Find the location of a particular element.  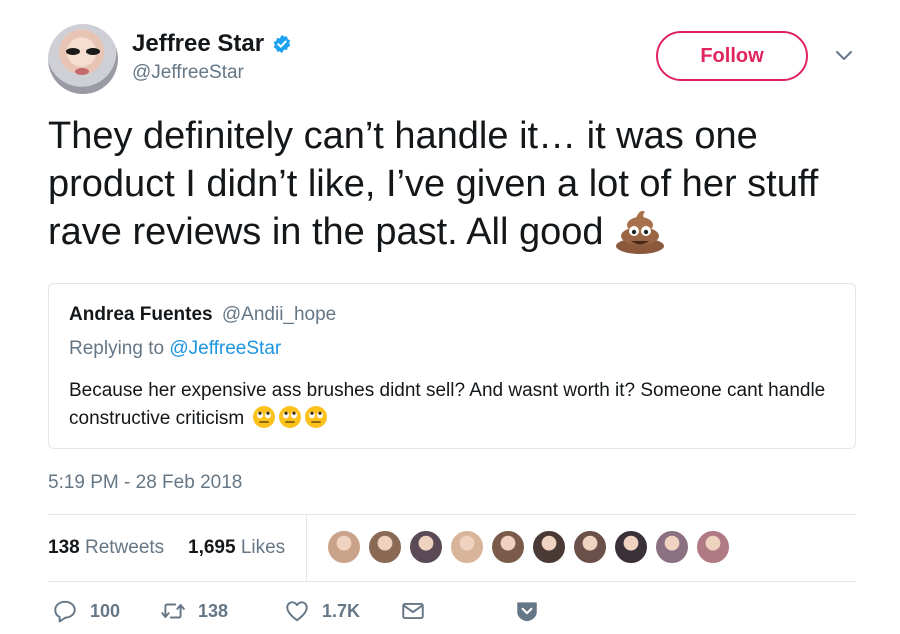

quoted-author-name: Andrea Fuentes is located at coordinates (141, 314).